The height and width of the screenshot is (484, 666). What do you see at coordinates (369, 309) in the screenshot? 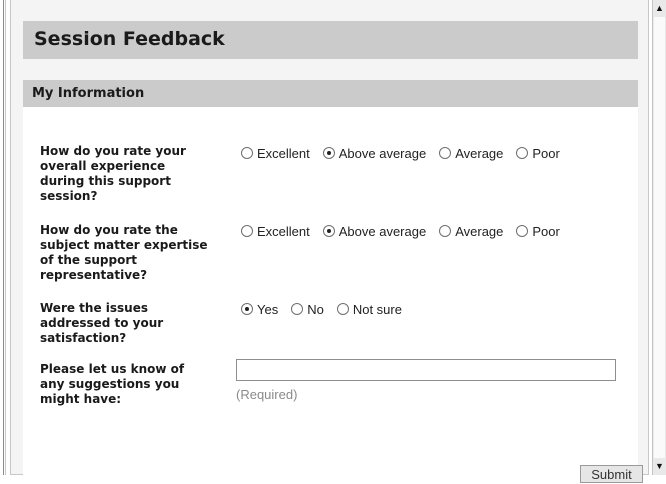
I see `option-not-sure: Not sure` at bounding box center [369, 309].